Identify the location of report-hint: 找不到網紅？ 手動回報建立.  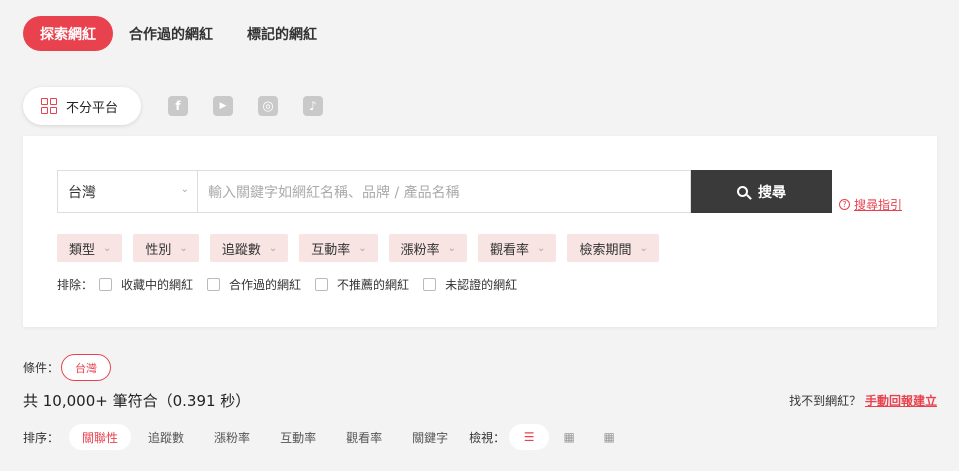
(863, 400).